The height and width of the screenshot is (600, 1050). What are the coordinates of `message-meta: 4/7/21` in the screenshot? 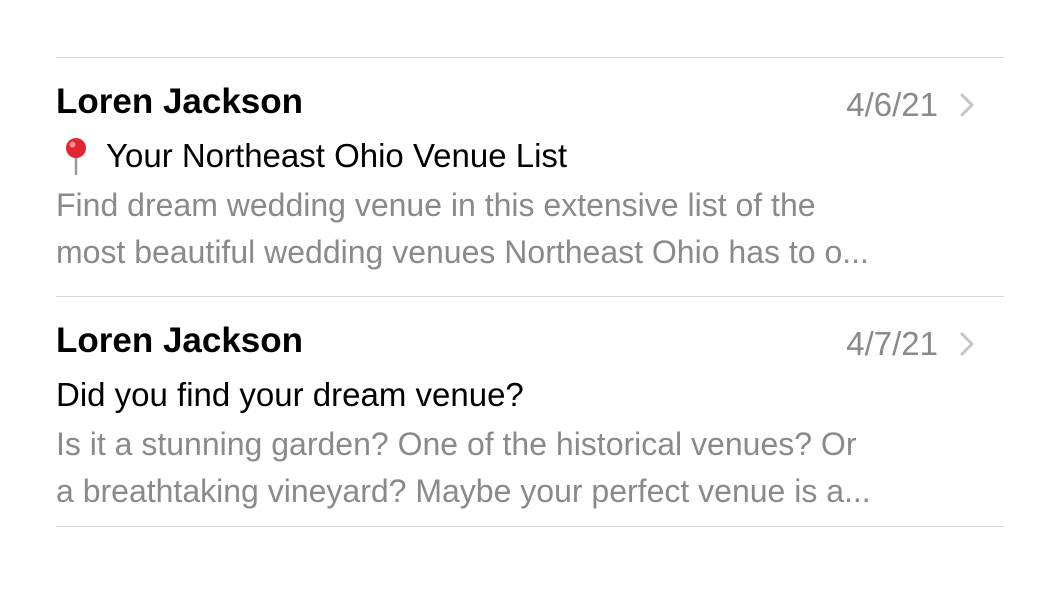 It's located at (910, 344).